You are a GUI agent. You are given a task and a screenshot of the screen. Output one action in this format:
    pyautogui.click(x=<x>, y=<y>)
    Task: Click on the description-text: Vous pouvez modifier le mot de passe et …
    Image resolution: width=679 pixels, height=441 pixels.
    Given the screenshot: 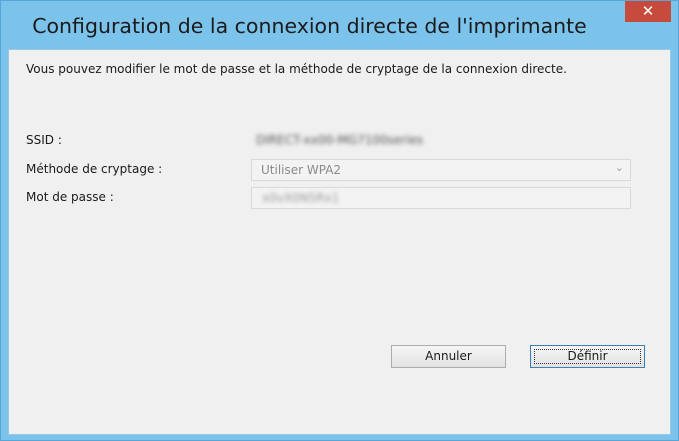 What is the action you would take?
    pyautogui.click(x=296, y=69)
    